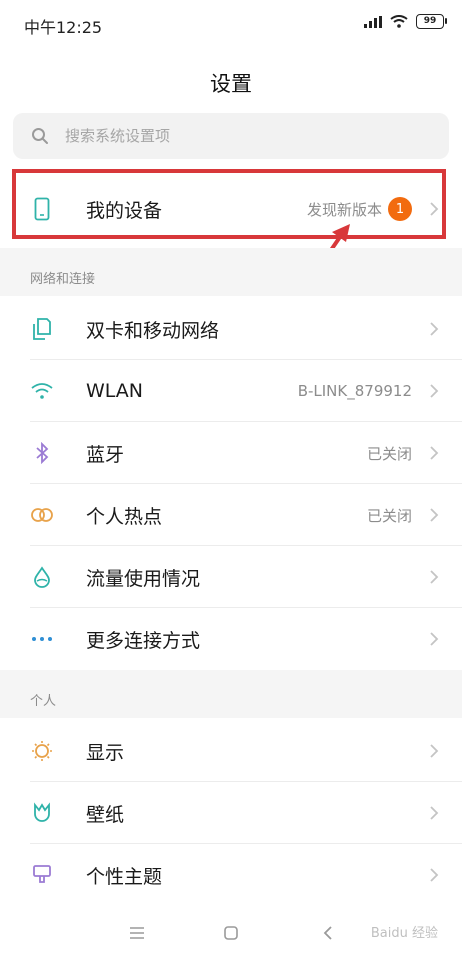 The image size is (462, 960). Describe the element at coordinates (42, 209) in the screenshot. I see `phone-icon` at that location.